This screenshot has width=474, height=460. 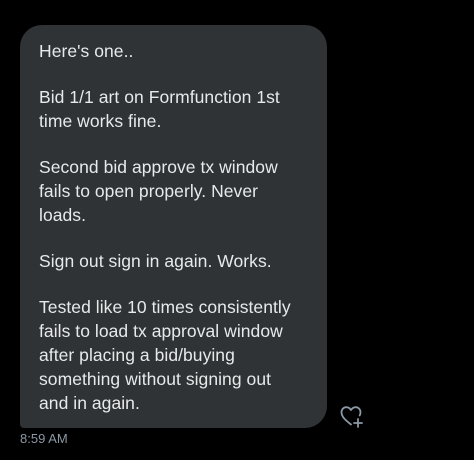 I want to click on message-timestamp: 8:59 AM, so click(x=44, y=438).